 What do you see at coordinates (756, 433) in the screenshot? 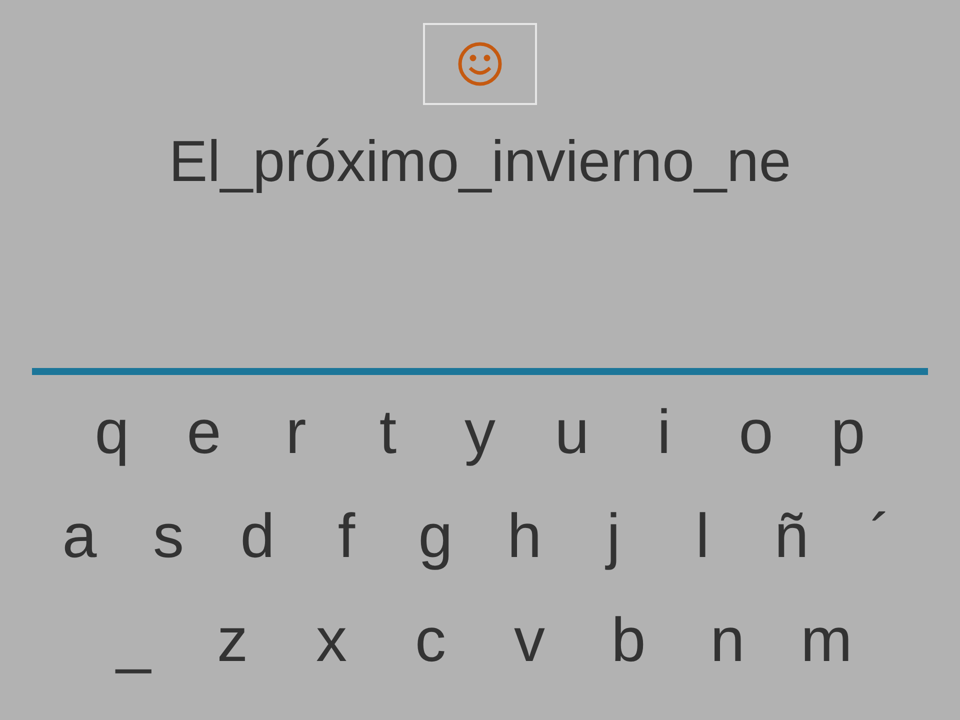
I see `letter-key: o` at bounding box center [756, 433].